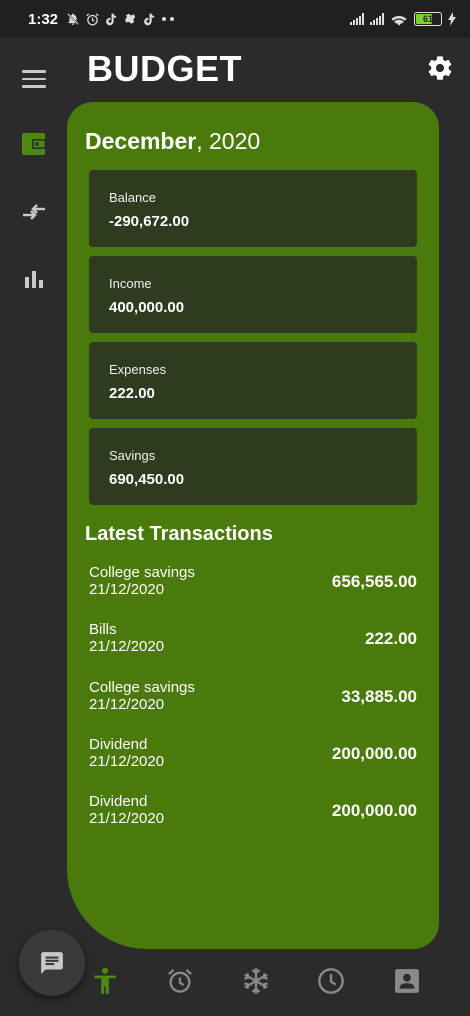  Describe the element at coordinates (132, 197) in the screenshot. I see `stat-label: Balance` at that location.